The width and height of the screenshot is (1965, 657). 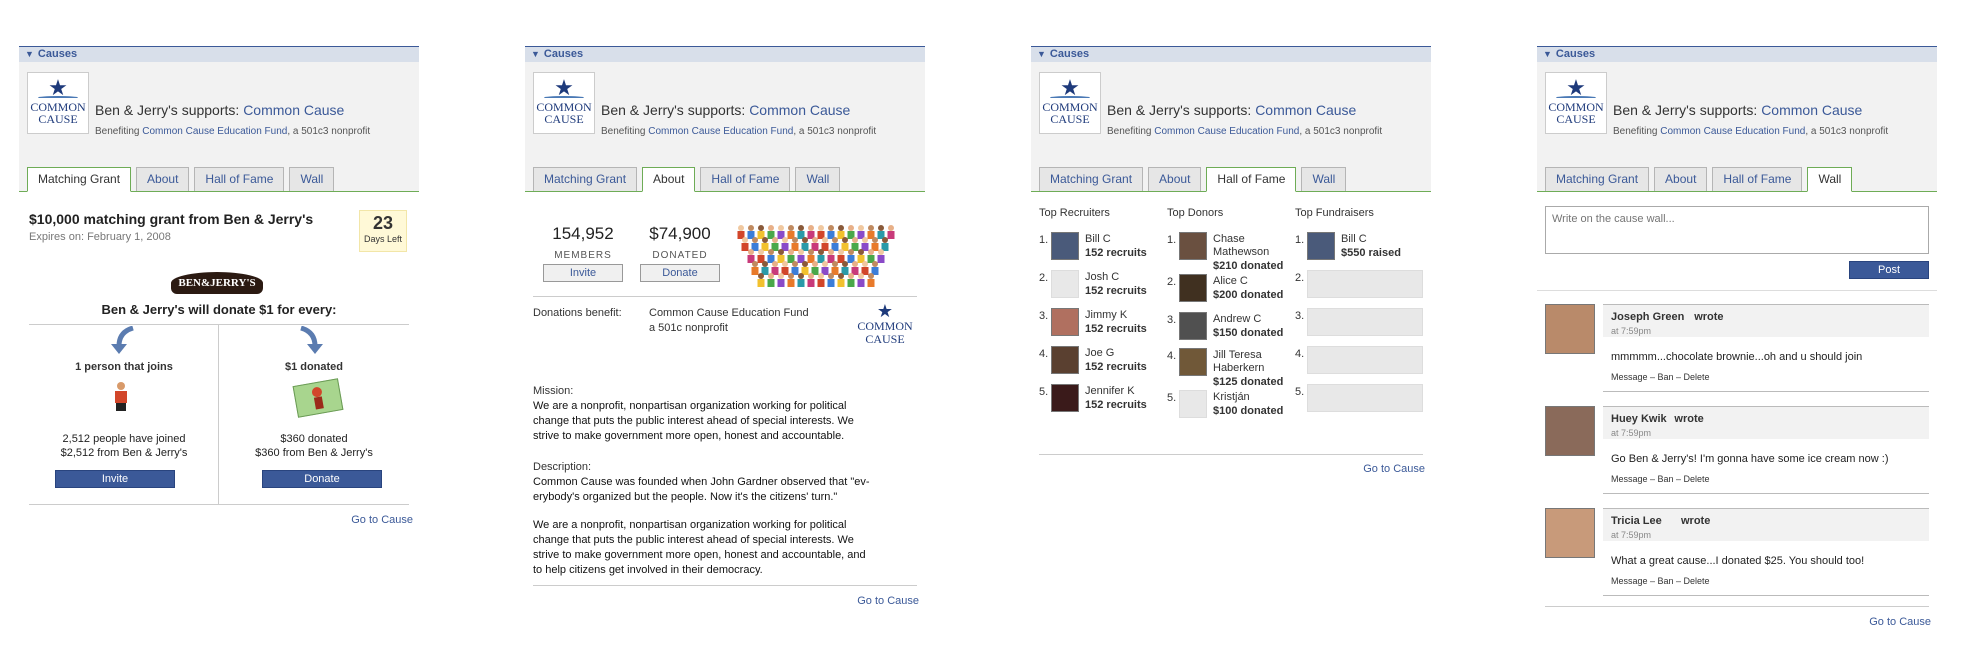 I want to click on poster-name-link: Joseph Green, so click(x=1647, y=317).